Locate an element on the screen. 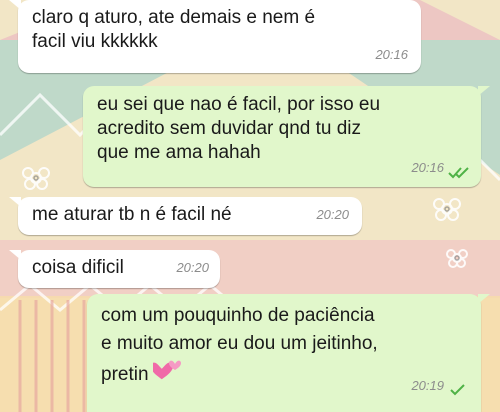 The height and width of the screenshot is (412, 500). message-bubble-incoming: coisa dificil 20:20 is located at coordinates (114, 269).